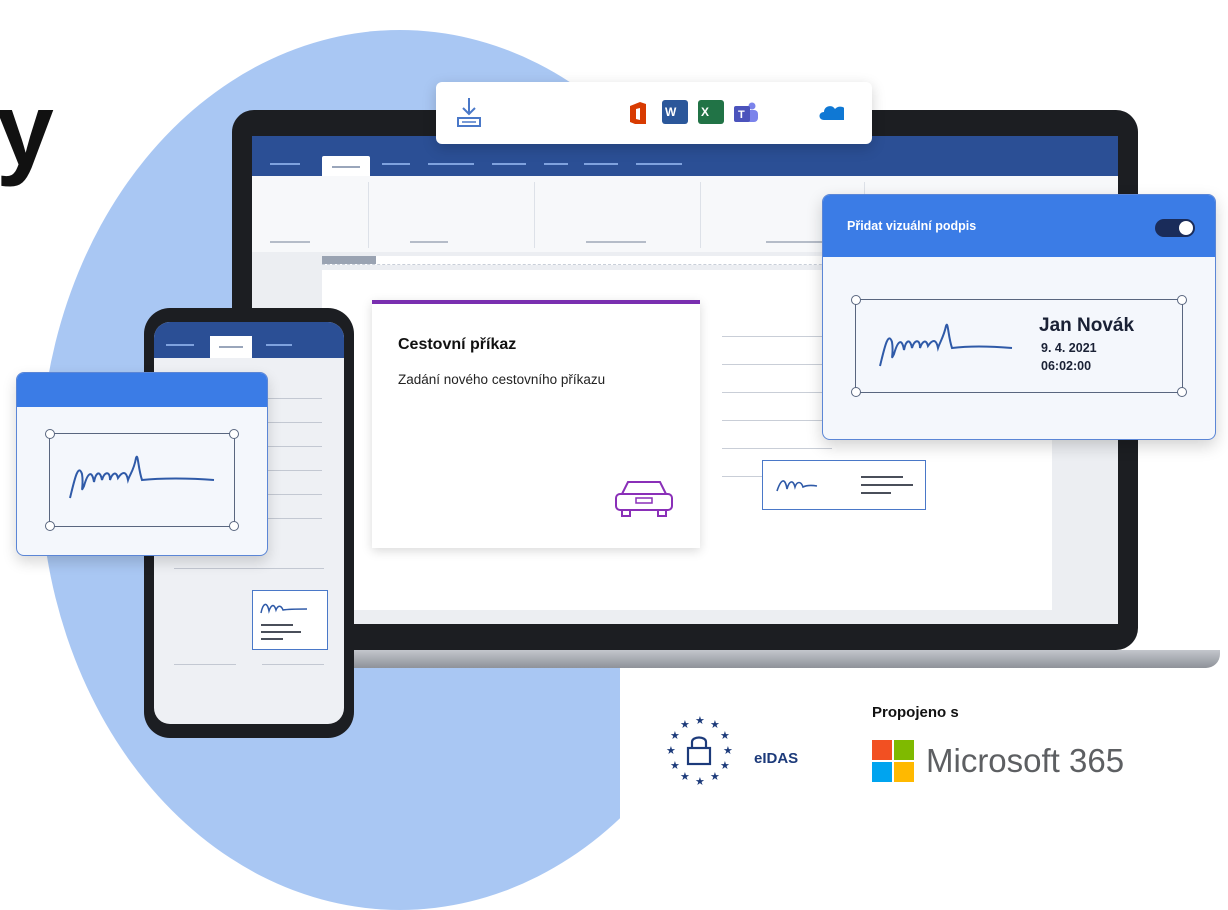 The height and width of the screenshot is (910, 1228). What do you see at coordinates (717, 659) in the screenshot?
I see `laptop-base` at bounding box center [717, 659].